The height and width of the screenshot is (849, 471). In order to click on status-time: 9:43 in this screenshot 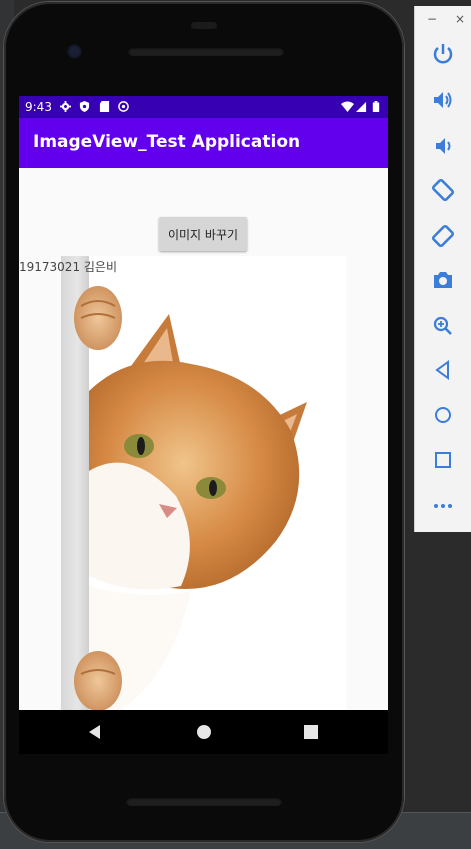, I will do `click(38, 107)`.